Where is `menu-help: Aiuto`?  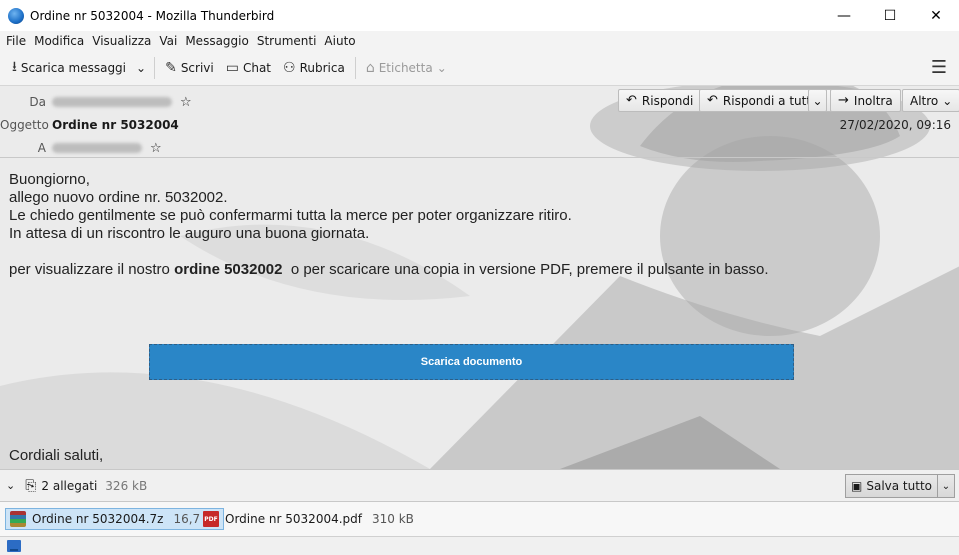 menu-help: Aiuto is located at coordinates (341, 41).